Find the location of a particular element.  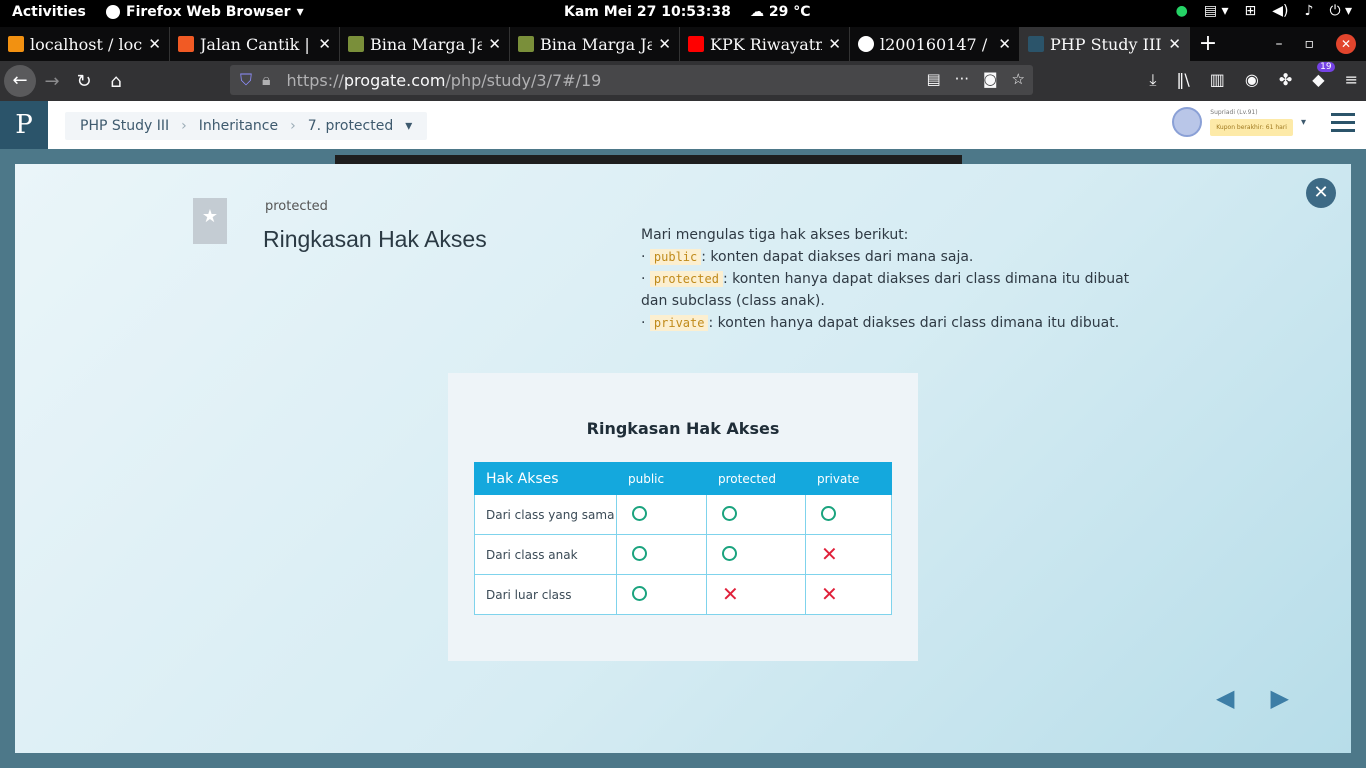

browser-tab-active: PHP Study III ✕ is located at coordinates (1105, 44).